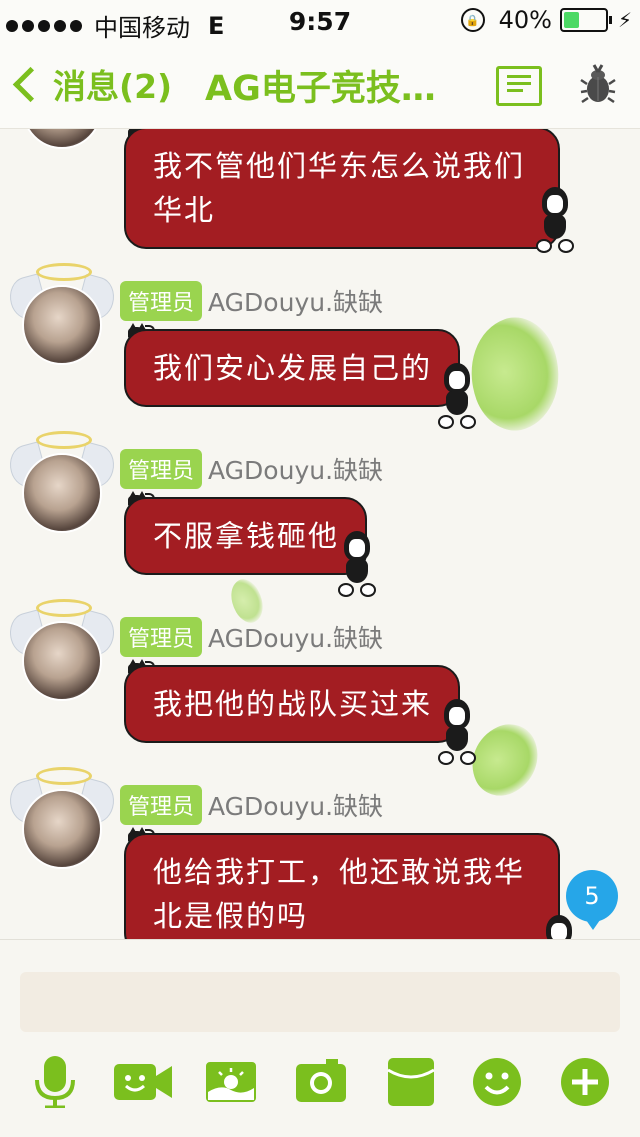 This screenshot has width=640, height=1137. Describe the element at coordinates (184, 210) in the screenshot. I see `message-line: 华北` at that location.